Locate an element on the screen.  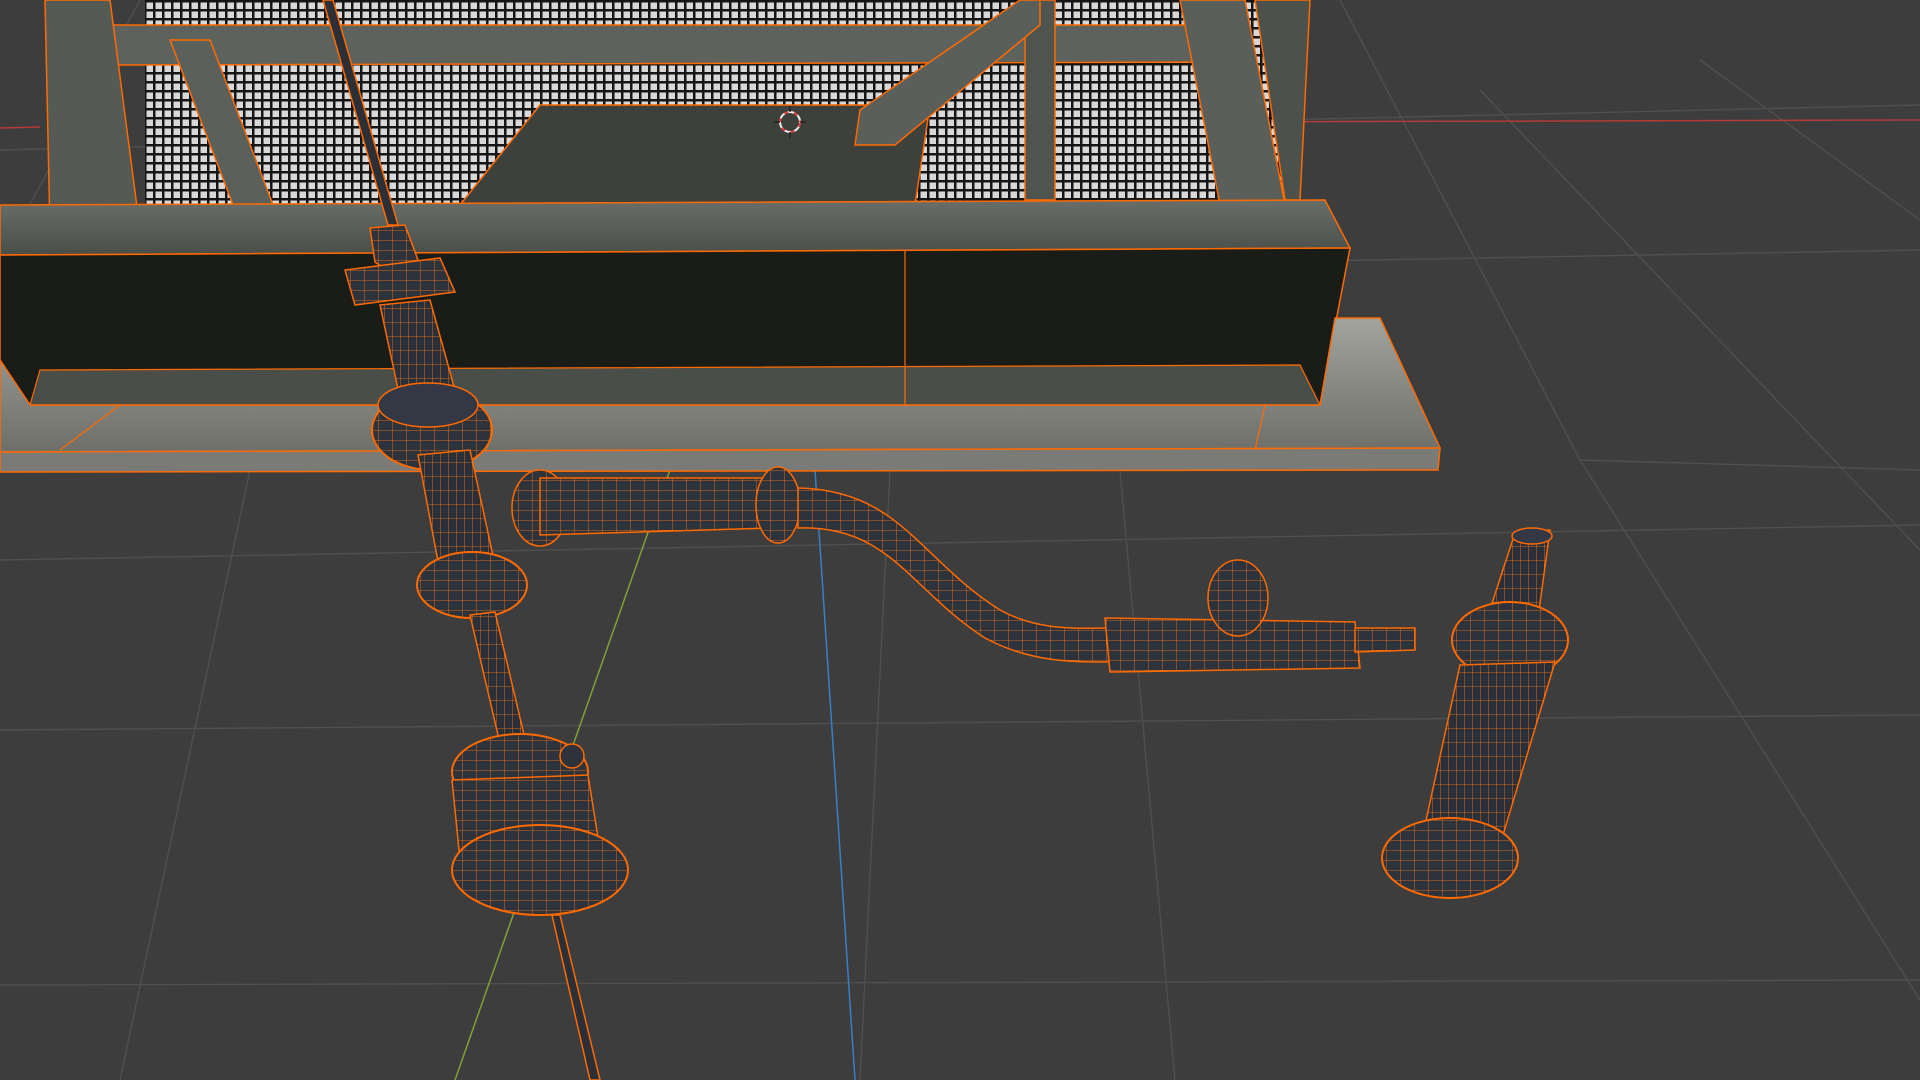
base-beam-top is located at coordinates (676, 227).